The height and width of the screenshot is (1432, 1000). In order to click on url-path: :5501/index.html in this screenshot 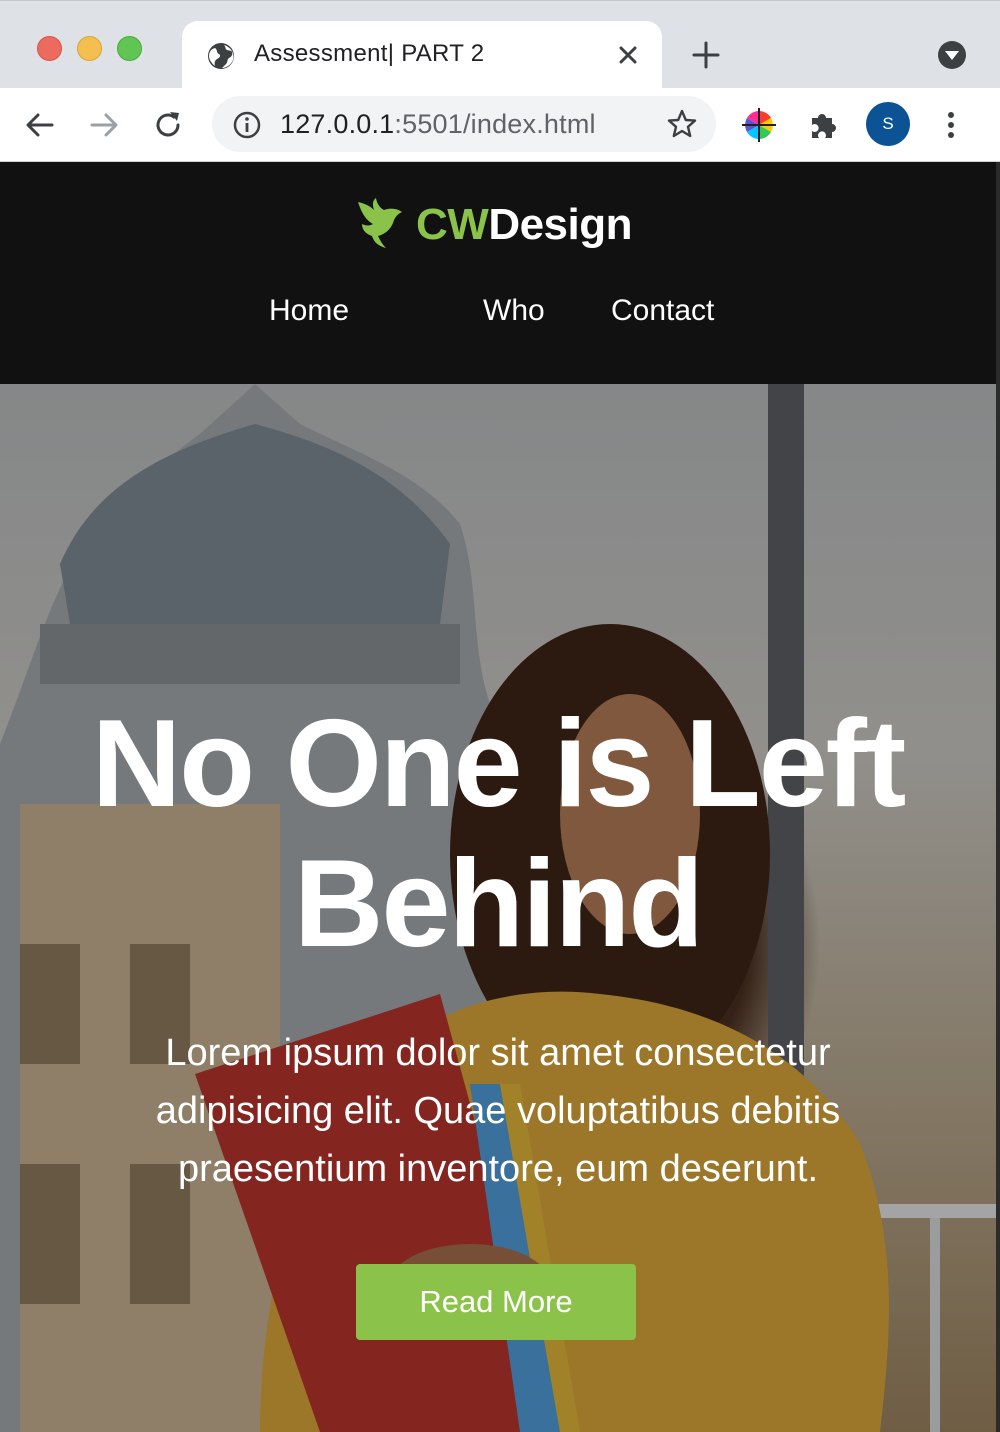, I will do `click(495, 124)`.